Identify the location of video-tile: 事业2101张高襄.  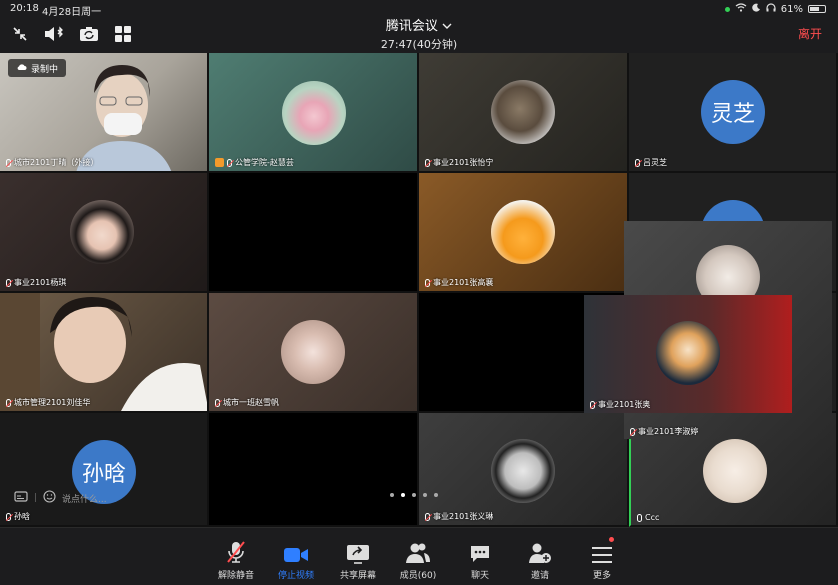
(524, 233).